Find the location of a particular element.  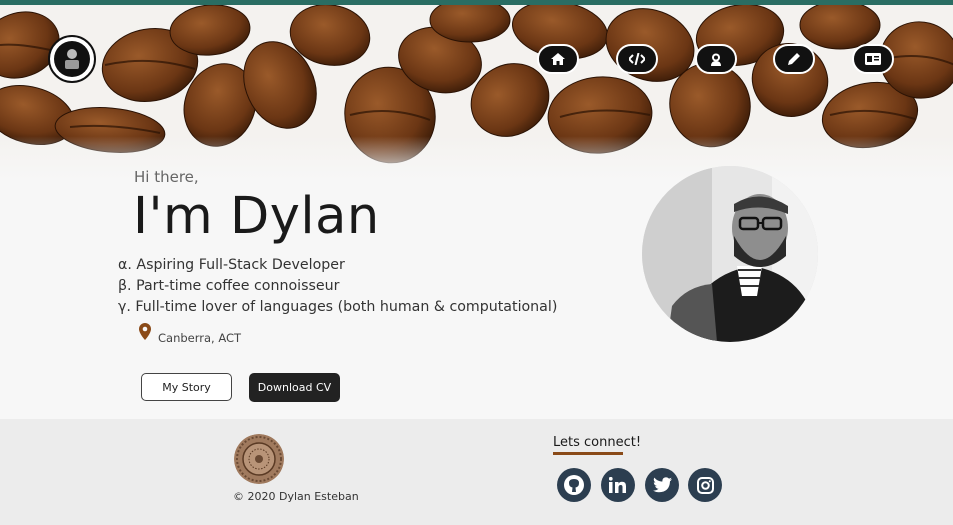

id-card-icon is located at coordinates (873, 59).